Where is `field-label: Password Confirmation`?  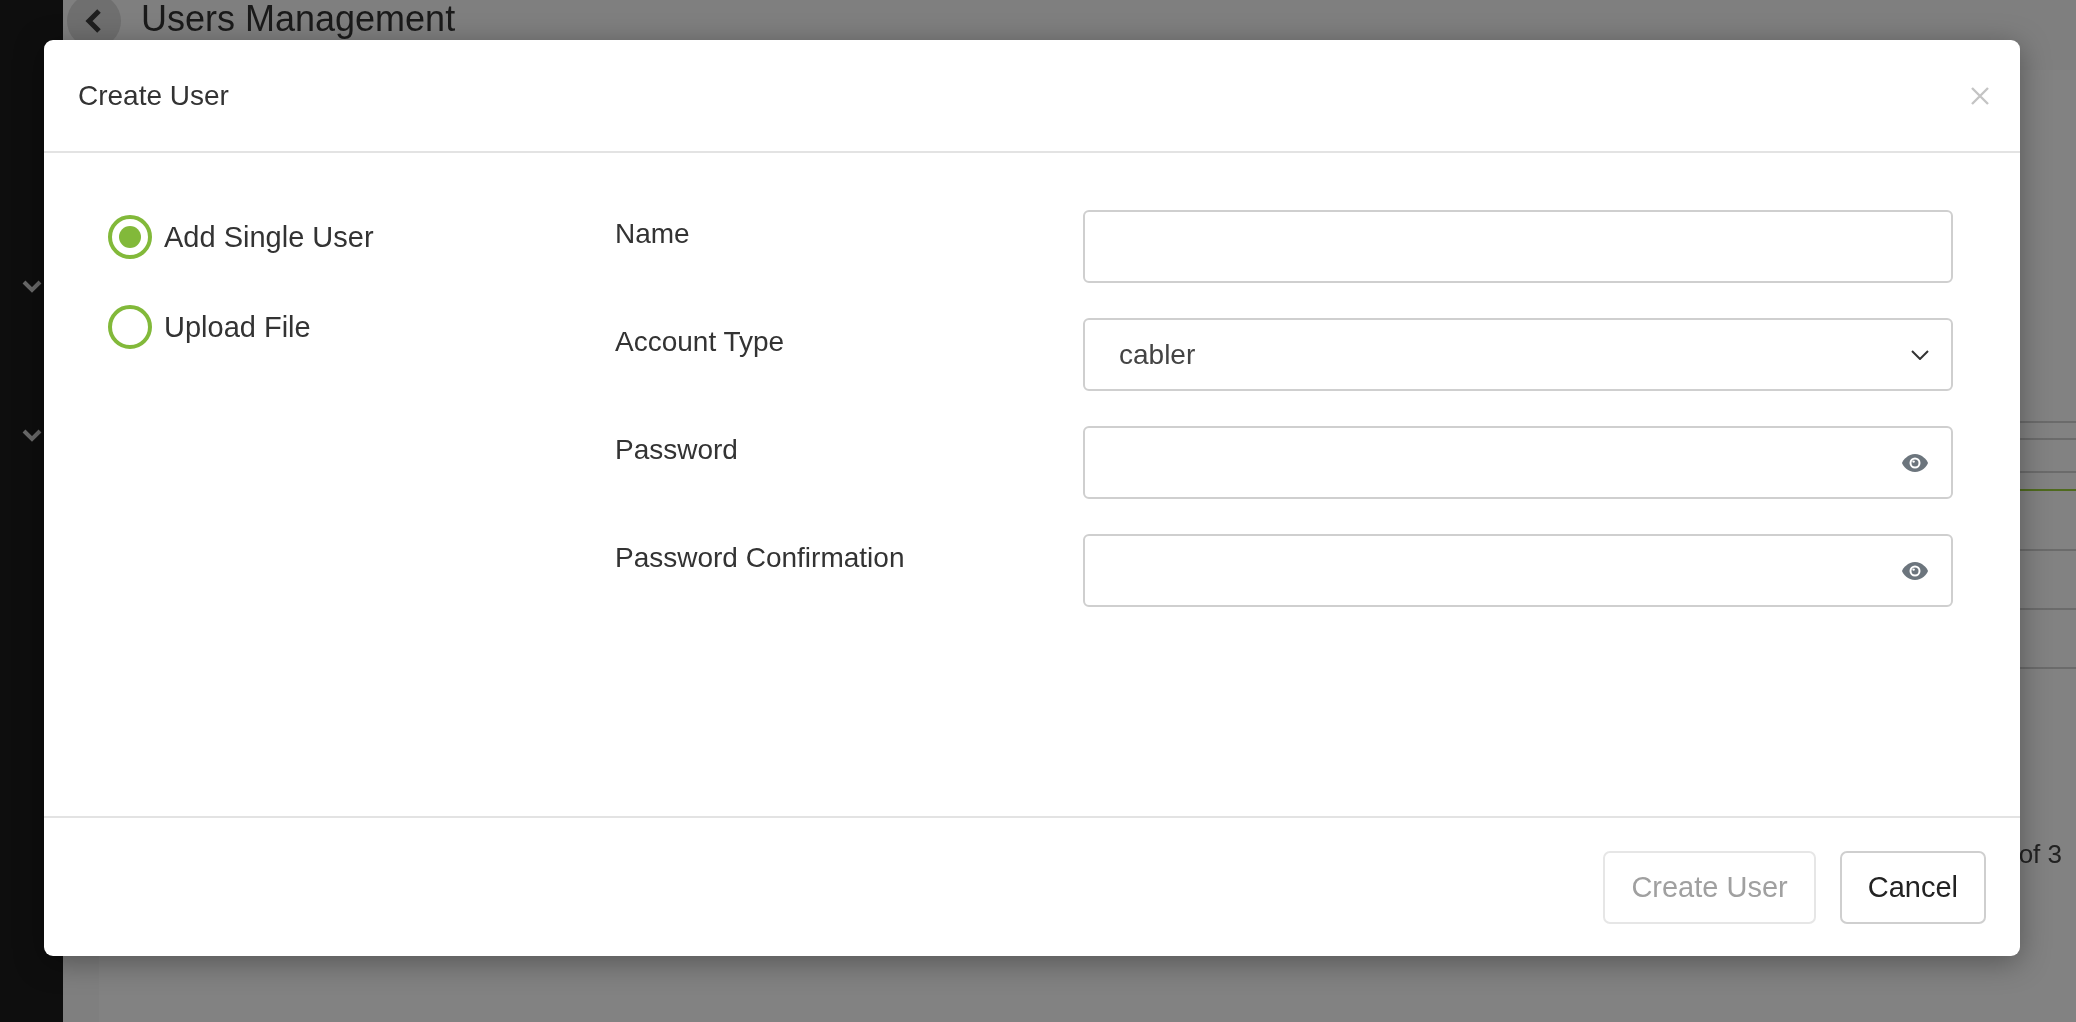 field-label: Password Confirmation is located at coordinates (760, 557).